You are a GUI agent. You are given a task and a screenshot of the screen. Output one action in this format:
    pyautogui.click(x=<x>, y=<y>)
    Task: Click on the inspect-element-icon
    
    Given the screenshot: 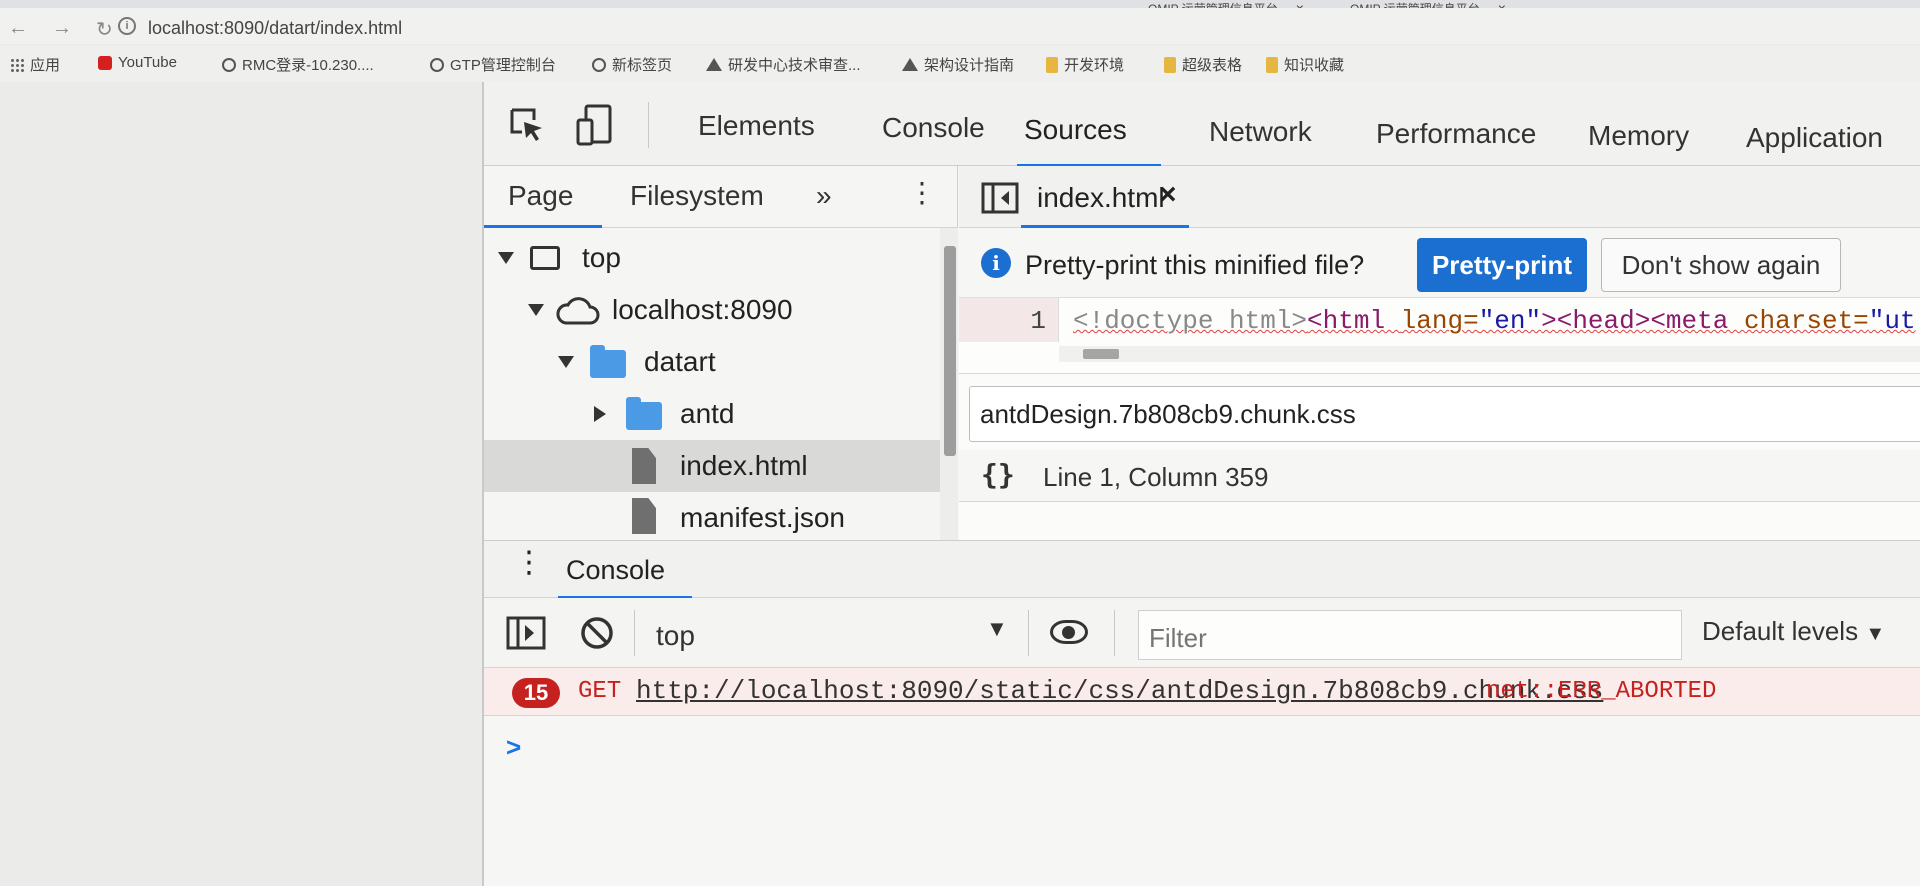 What is the action you would take?
    pyautogui.click(x=527, y=125)
    